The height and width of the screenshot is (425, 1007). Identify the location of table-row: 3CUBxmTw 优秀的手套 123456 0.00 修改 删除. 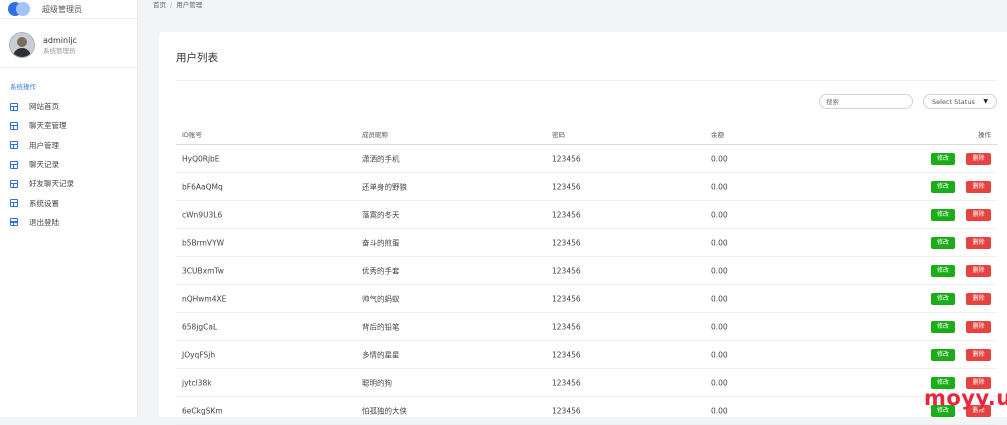
(586, 271).